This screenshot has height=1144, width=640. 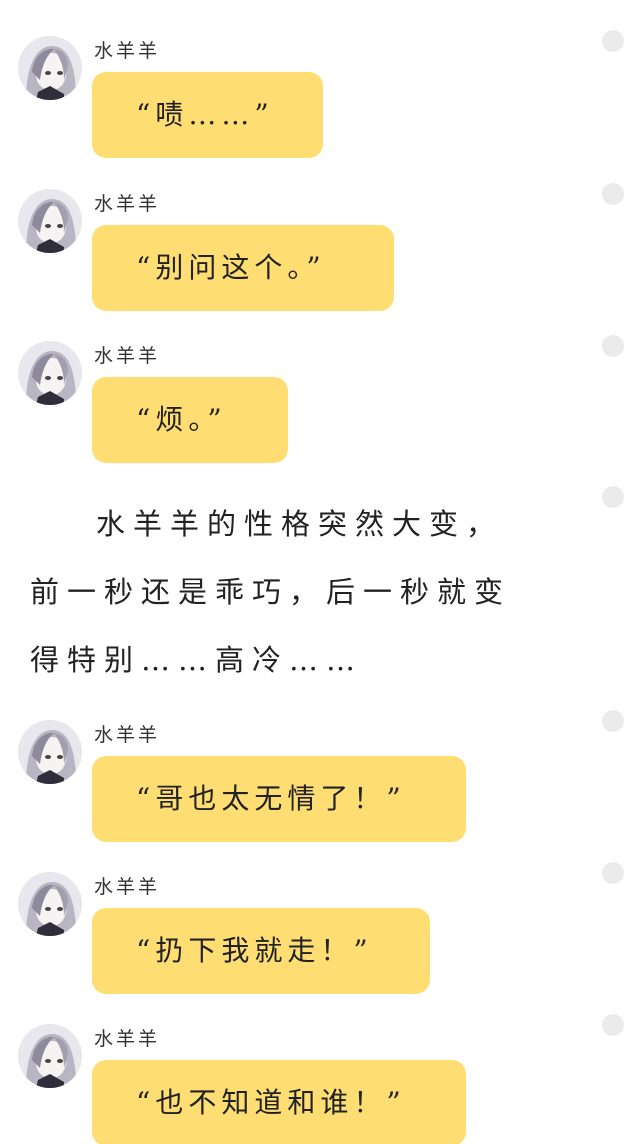 I want to click on message-bubble: “也不知道和谁！”, so click(x=279, y=1102).